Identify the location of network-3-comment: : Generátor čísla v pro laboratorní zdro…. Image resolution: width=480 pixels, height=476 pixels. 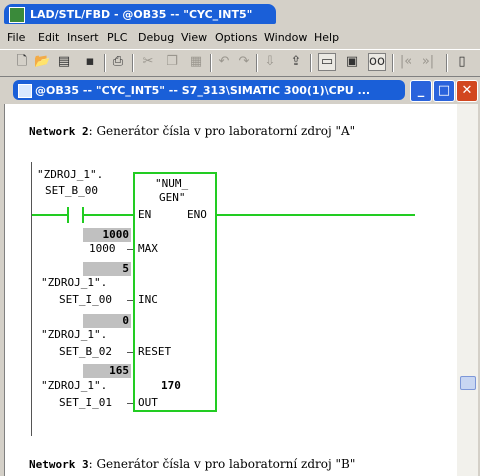
(222, 464).